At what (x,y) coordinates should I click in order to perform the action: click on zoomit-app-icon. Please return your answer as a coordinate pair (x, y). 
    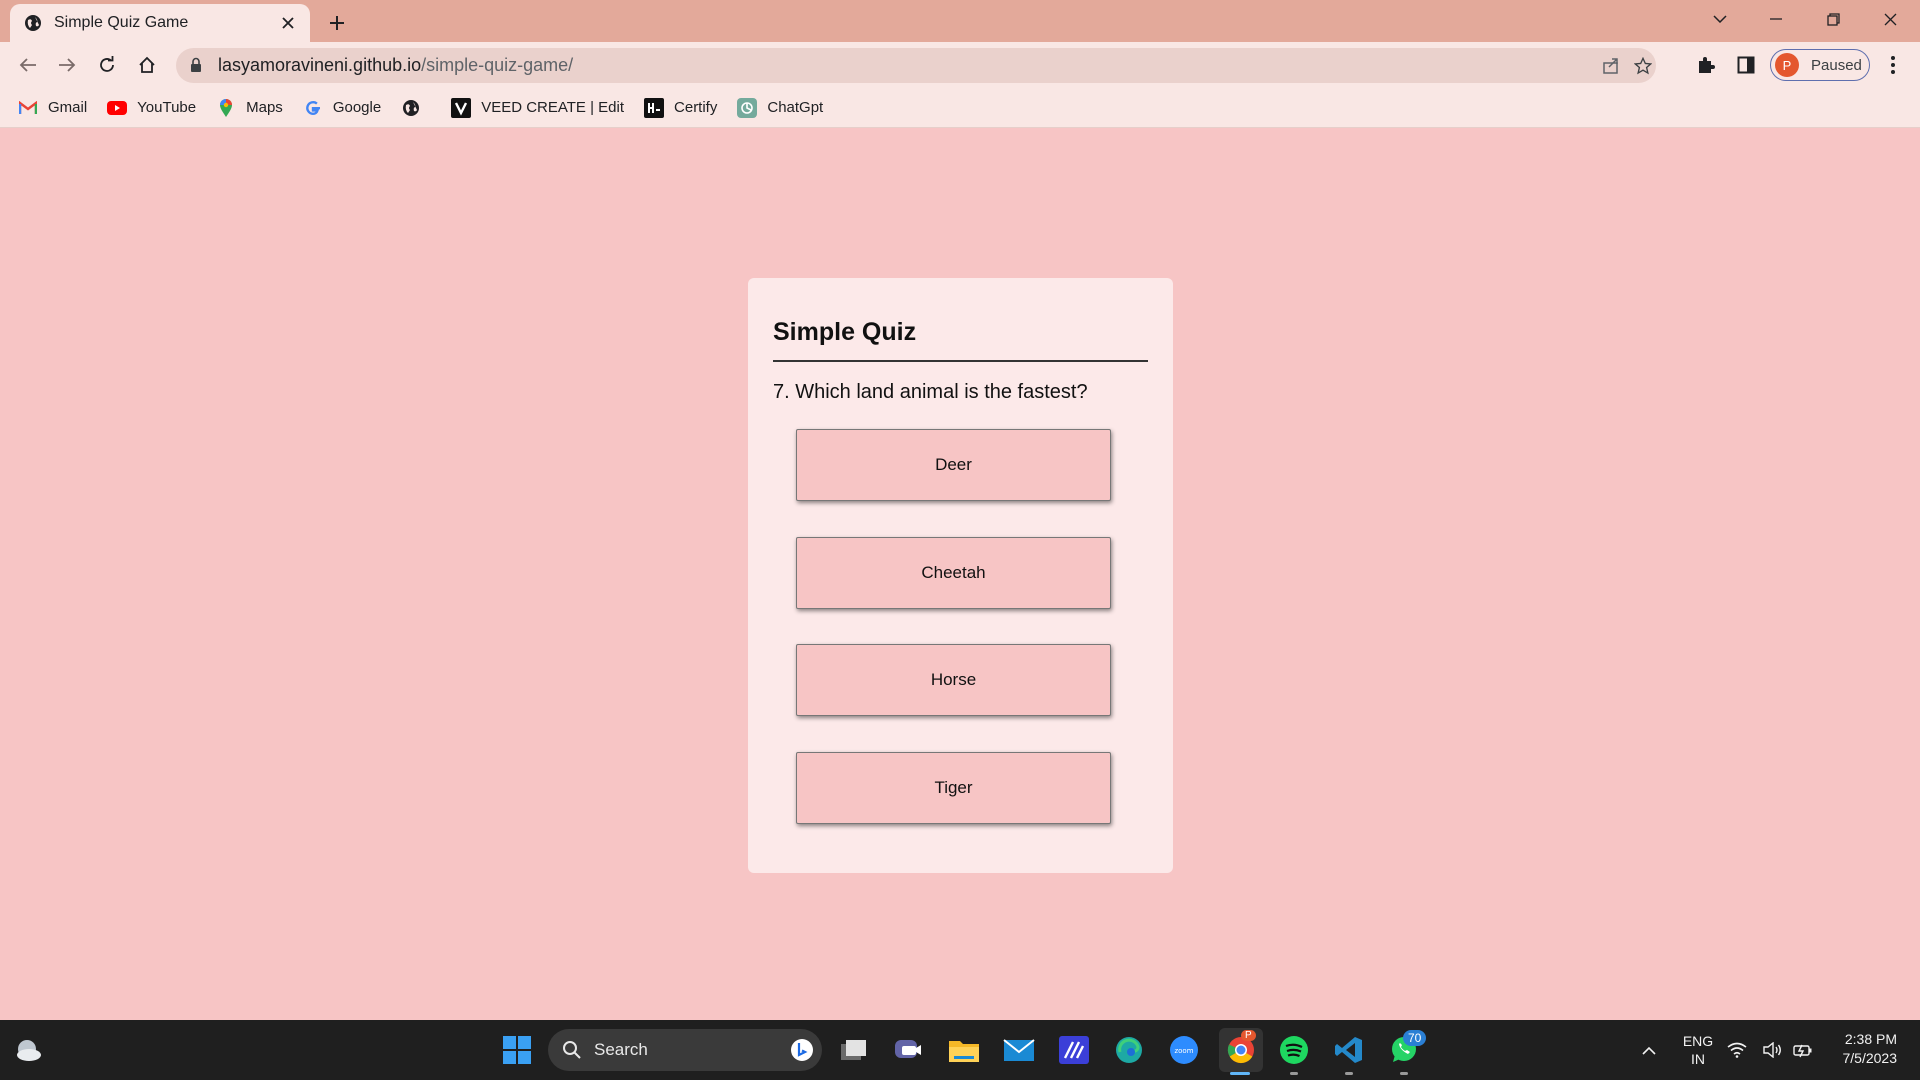
    Looking at the image, I should click on (1074, 1050).